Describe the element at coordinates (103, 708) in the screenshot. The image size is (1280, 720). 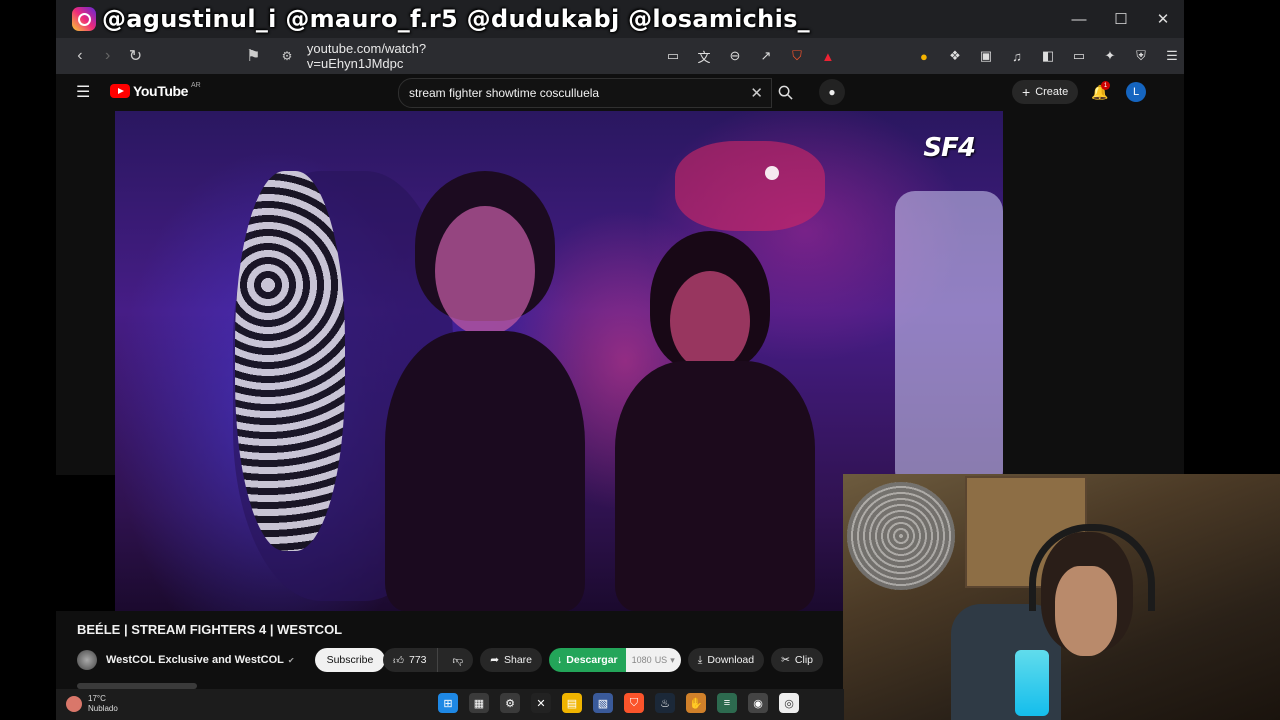
I see `weather-condition: Nublado` at that location.